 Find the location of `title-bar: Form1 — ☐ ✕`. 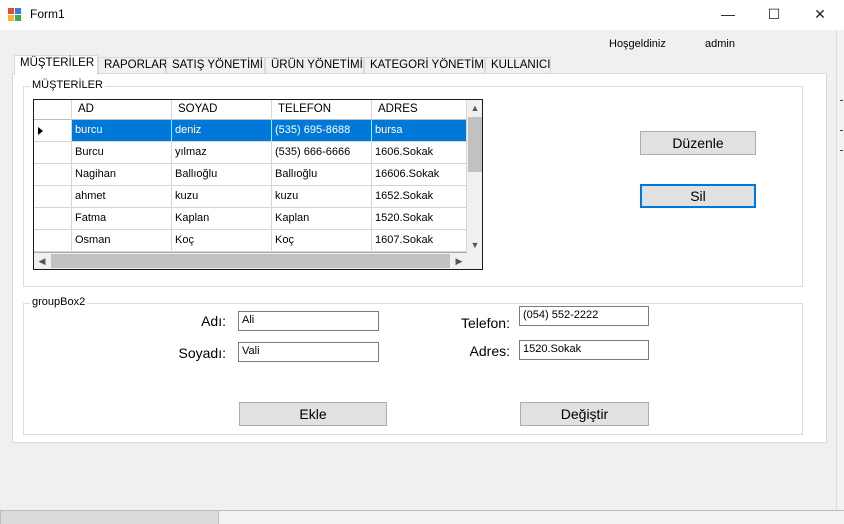

title-bar: Form1 — ☐ ✕ is located at coordinates (422, 15).